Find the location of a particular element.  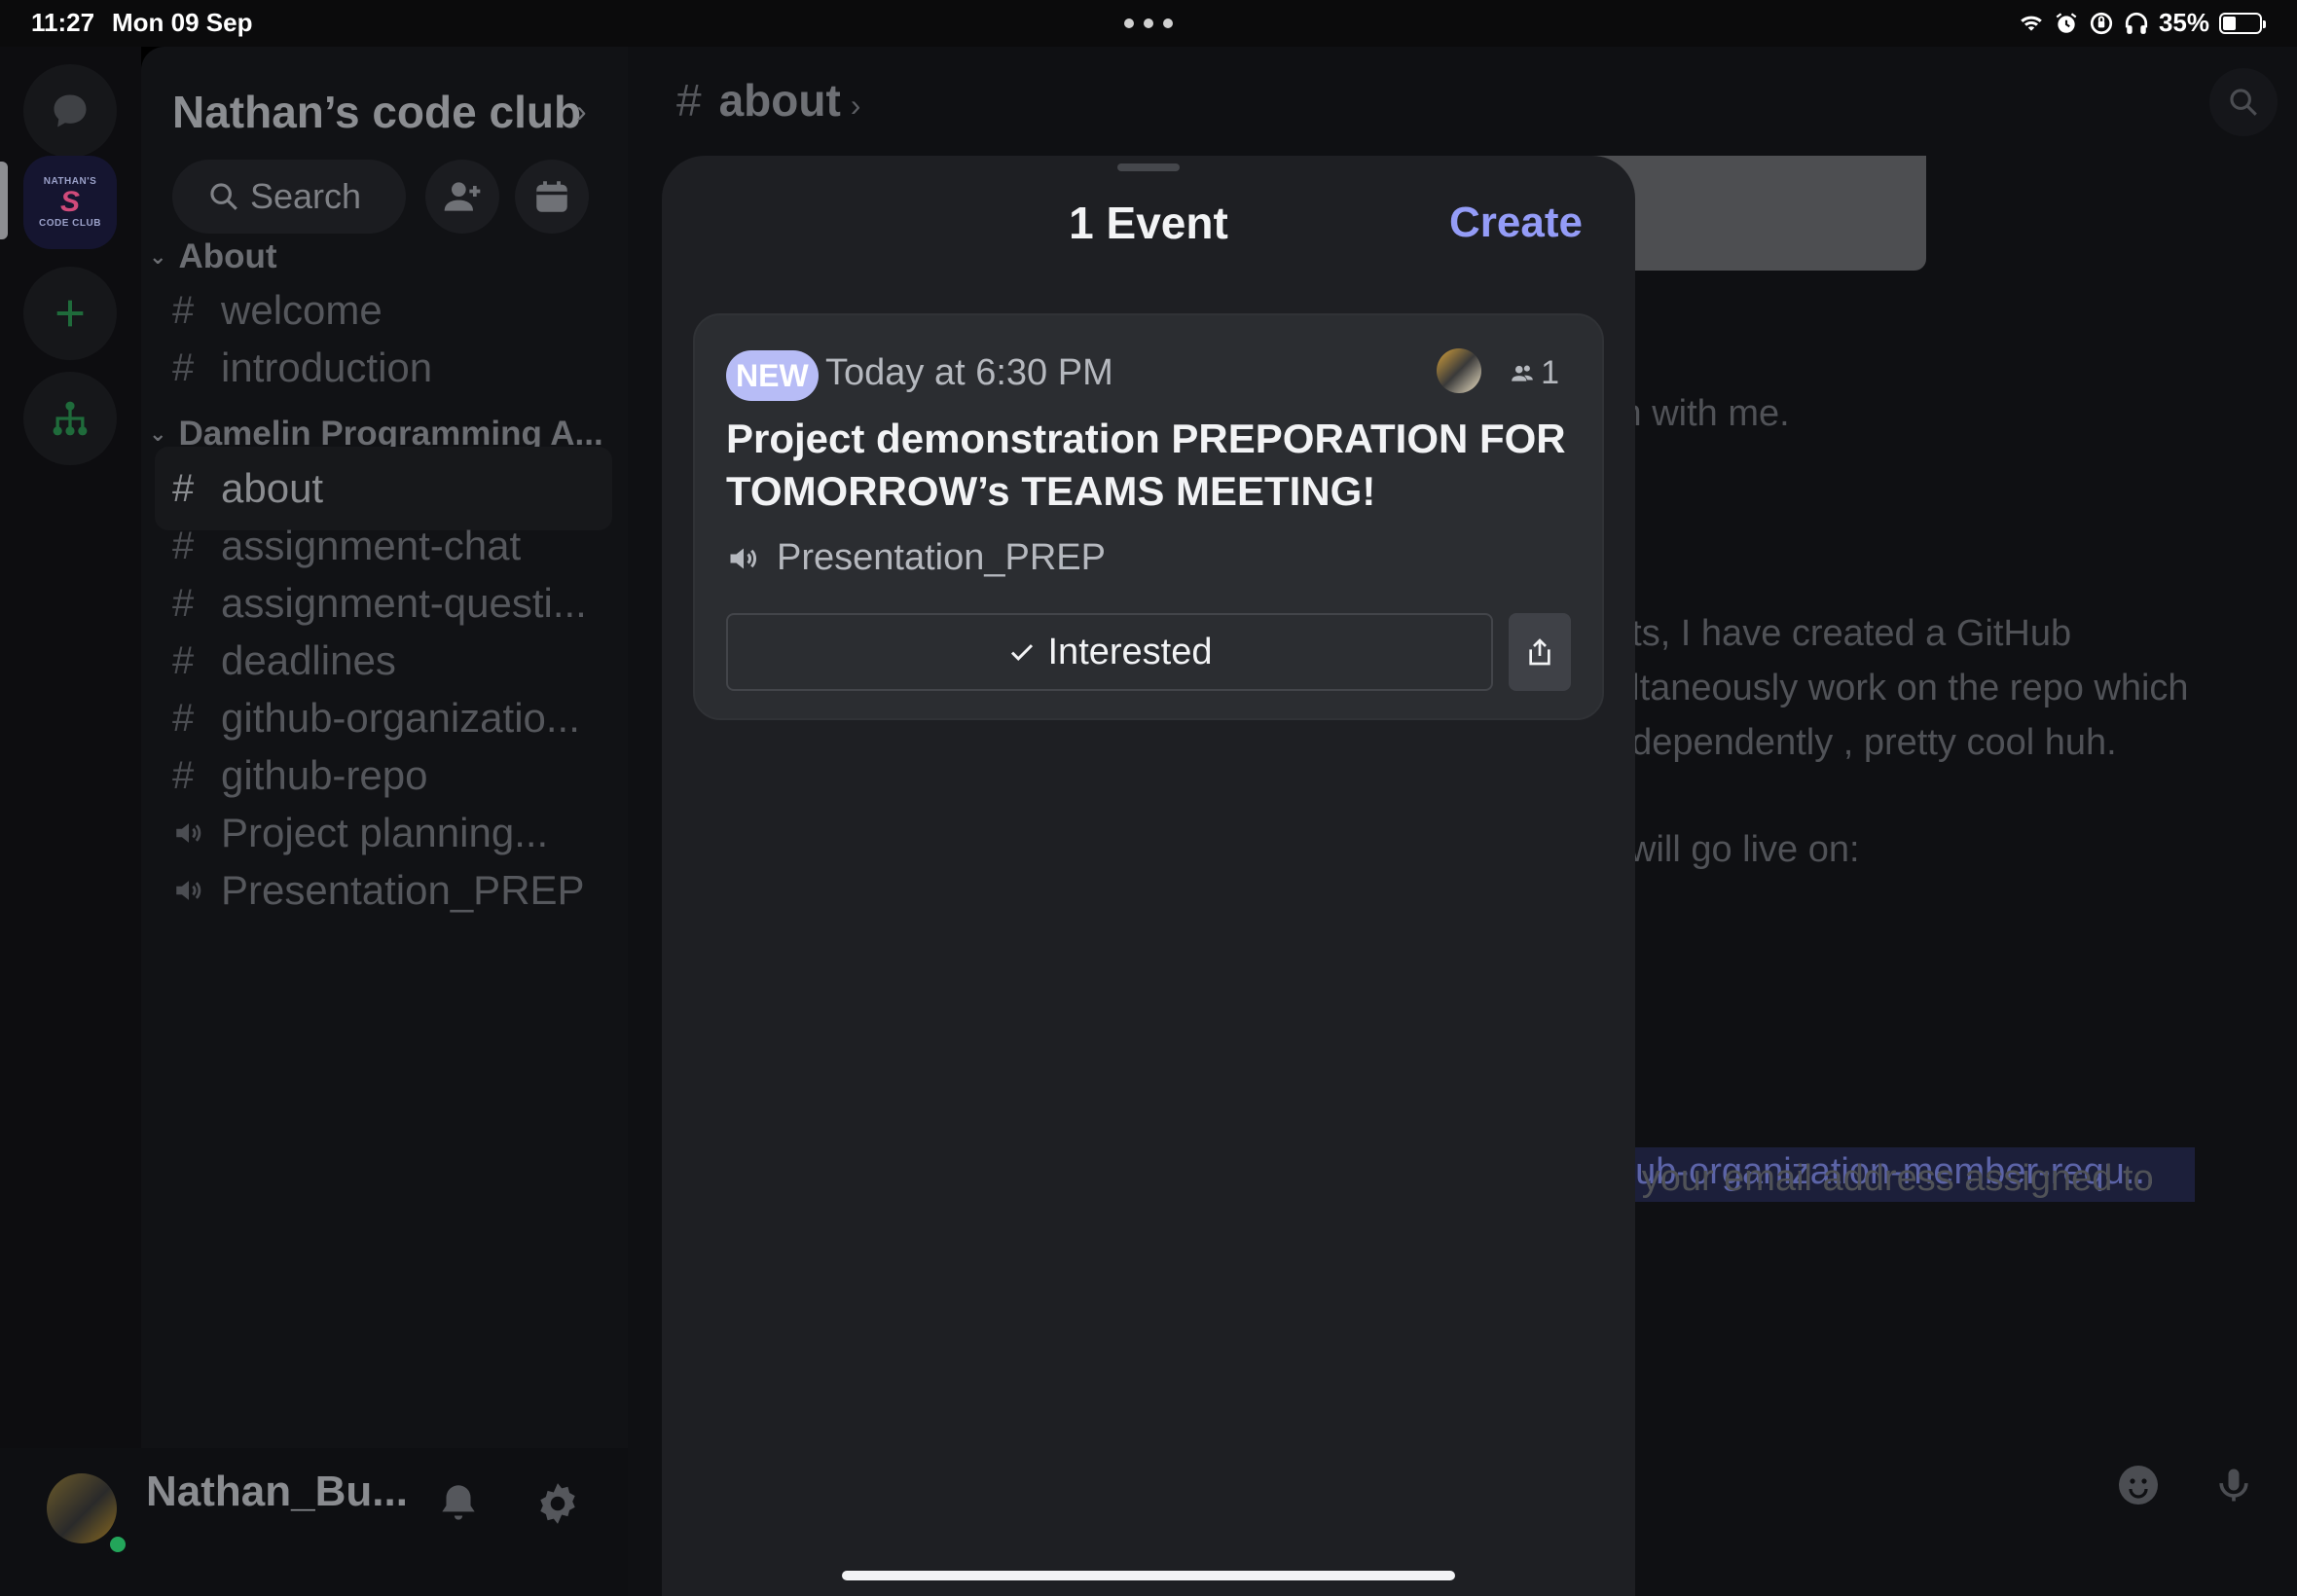

interested-label: Interested is located at coordinates (1130, 651).